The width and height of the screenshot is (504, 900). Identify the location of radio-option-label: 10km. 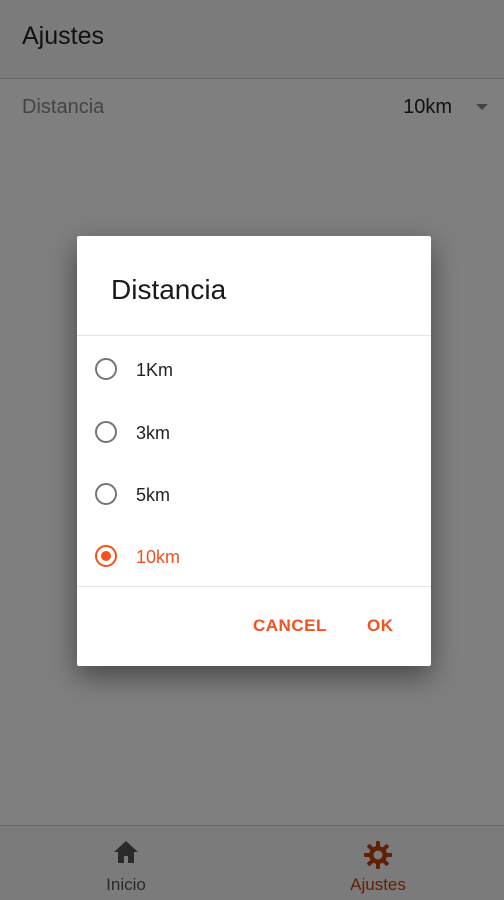
(158, 557).